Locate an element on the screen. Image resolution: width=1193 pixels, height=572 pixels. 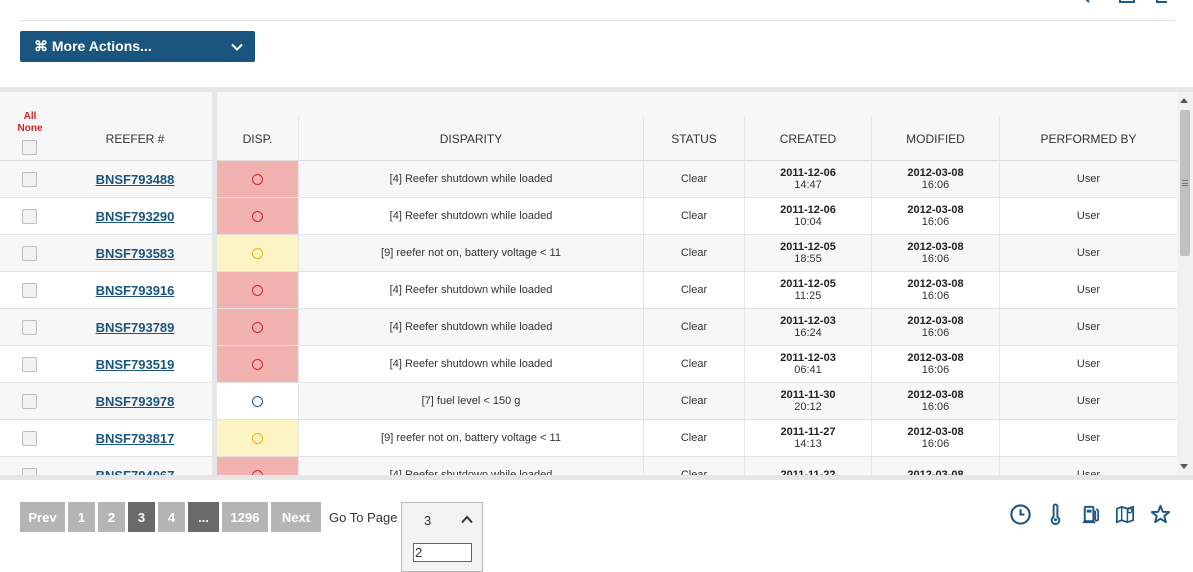
header-disp: DISP. is located at coordinates (257, 138).